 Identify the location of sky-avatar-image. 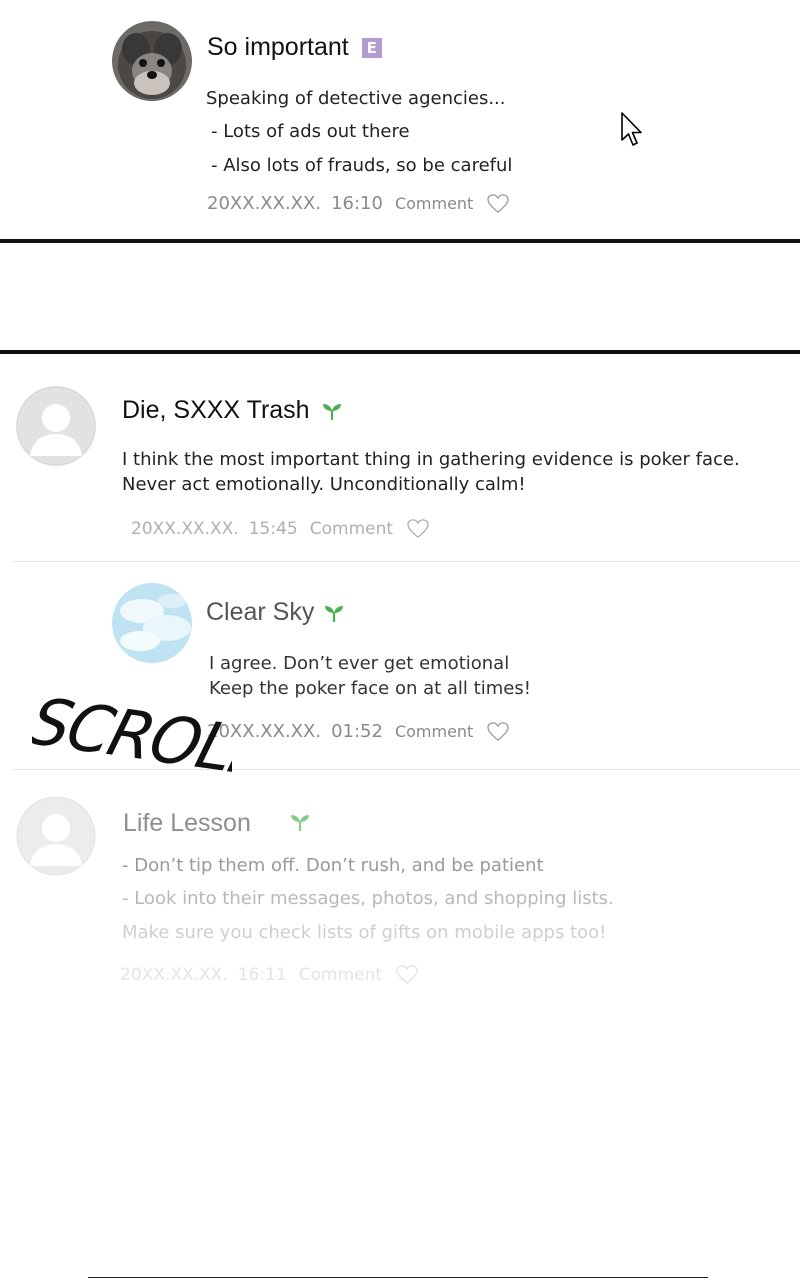
(152, 623).